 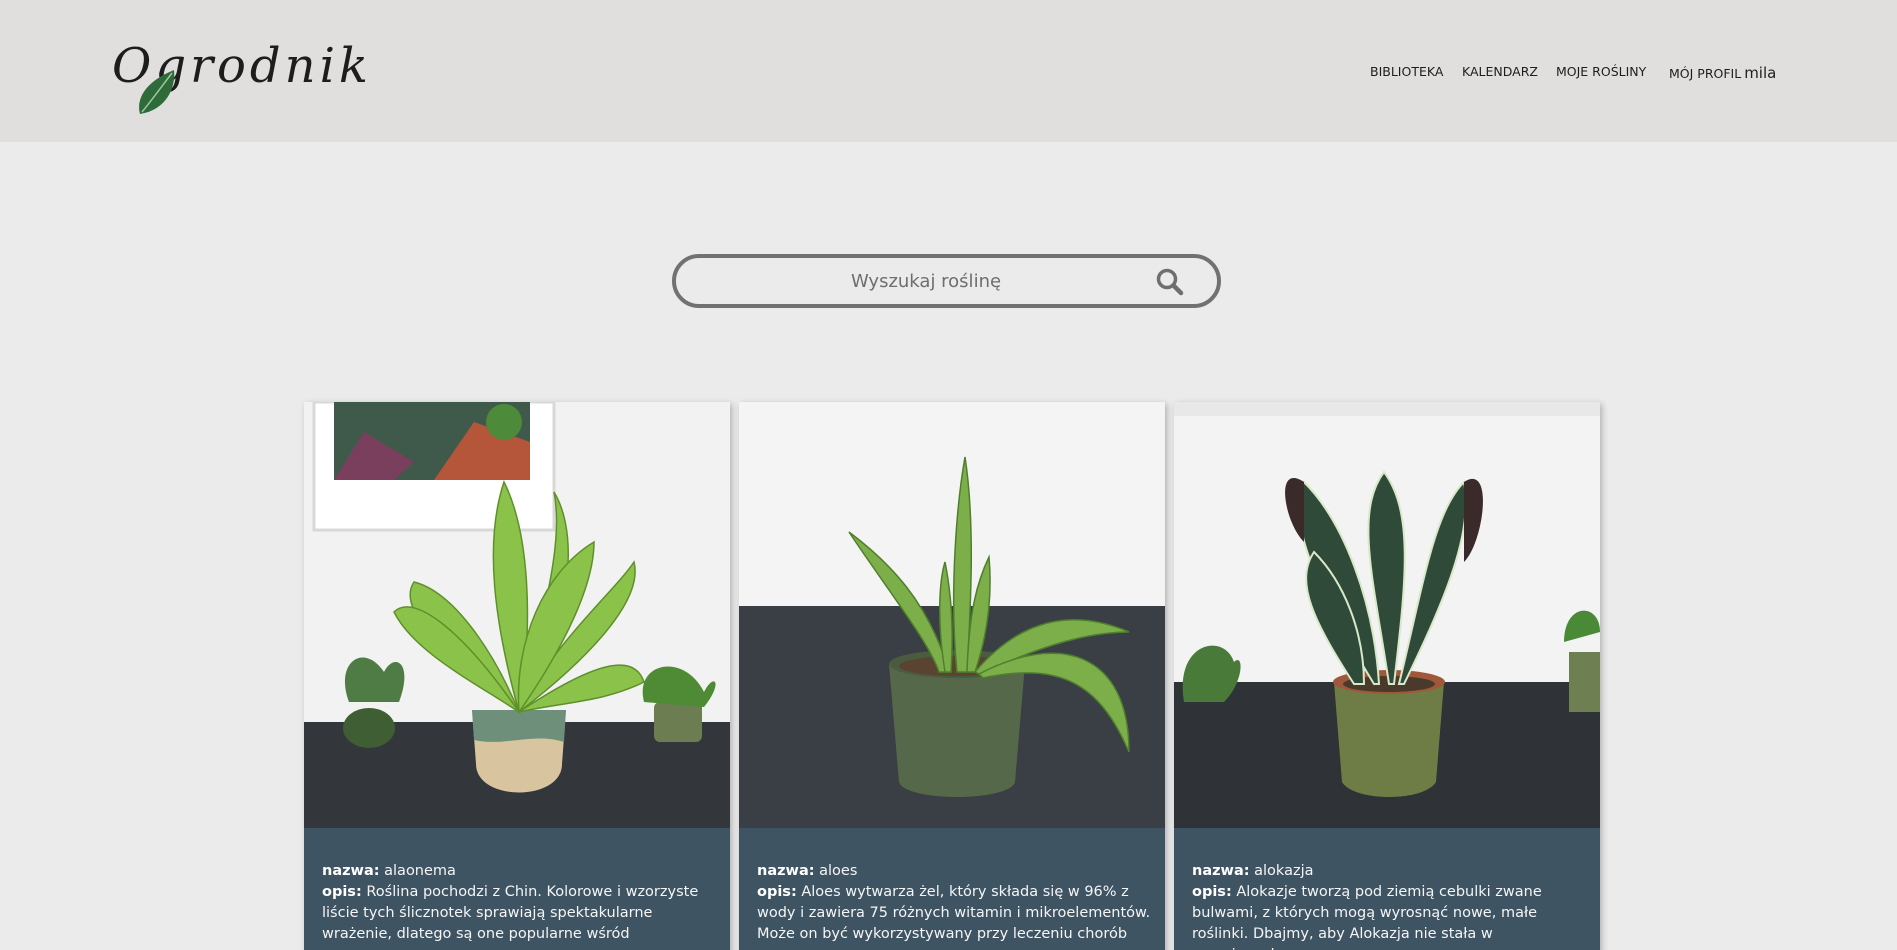 I want to click on leaf-icon, so click(x=157, y=92).